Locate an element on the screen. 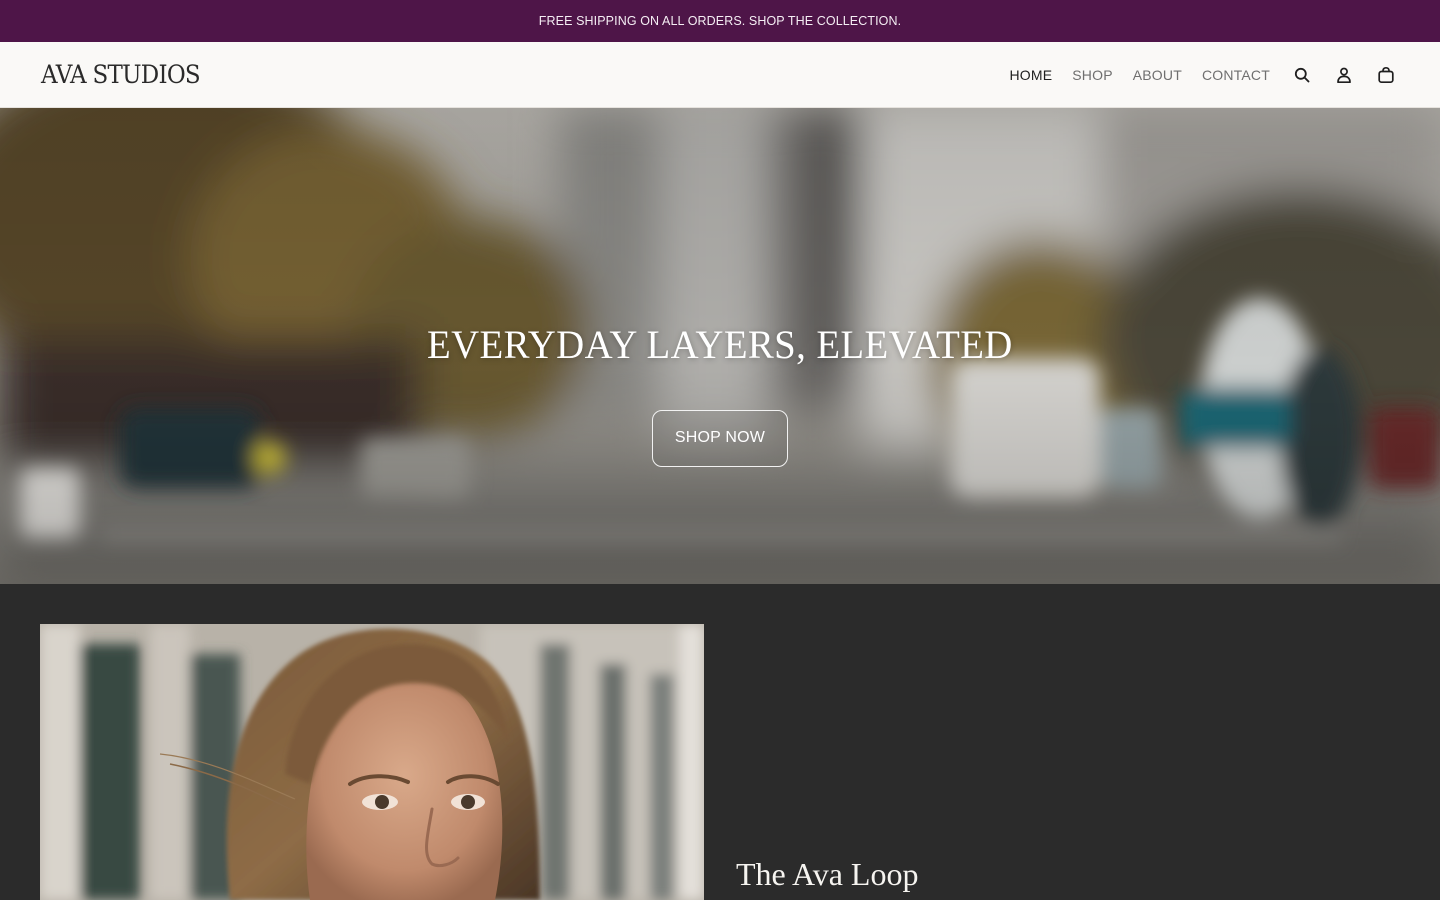  account-icon is located at coordinates (1344, 75).